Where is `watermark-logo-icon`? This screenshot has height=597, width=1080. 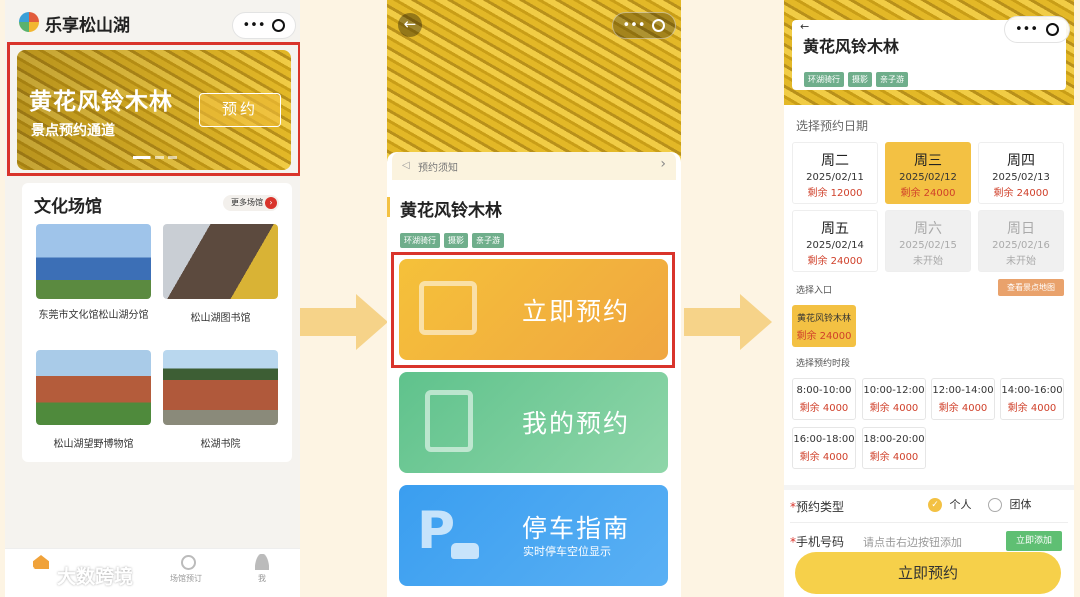
watermark-logo-icon is located at coordinates (25, 574).